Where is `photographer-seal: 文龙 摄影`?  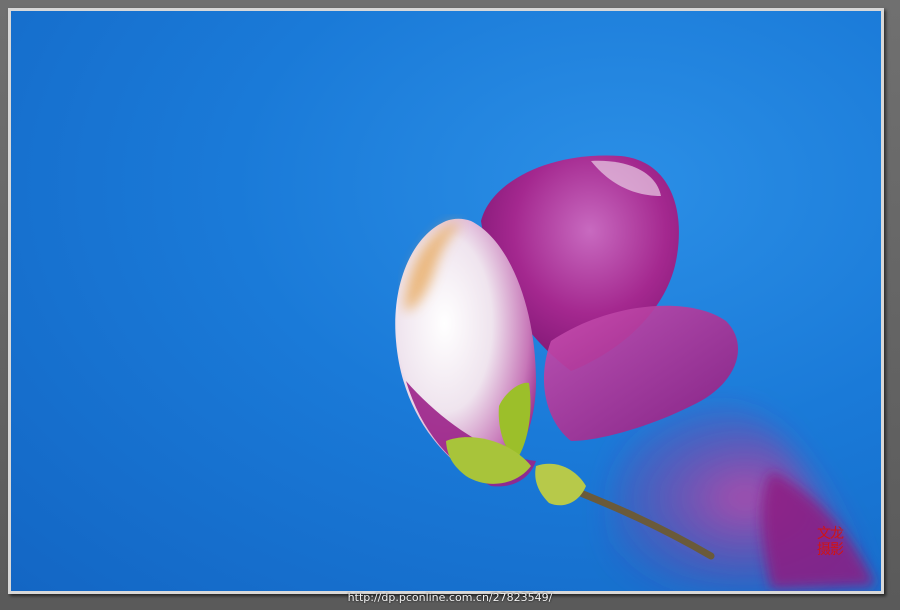 photographer-seal: 文龙 摄影 is located at coordinates (830, 544).